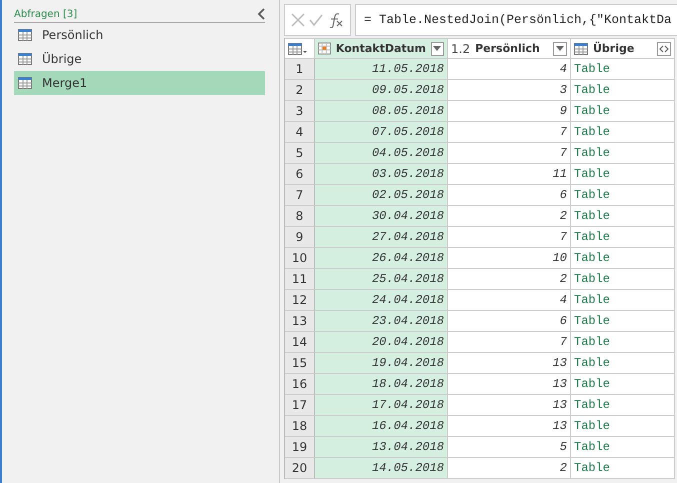 This screenshot has height=483, width=677. Describe the element at coordinates (381, 216) in the screenshot. I see `table-cell: 30.04.2018` at that location.